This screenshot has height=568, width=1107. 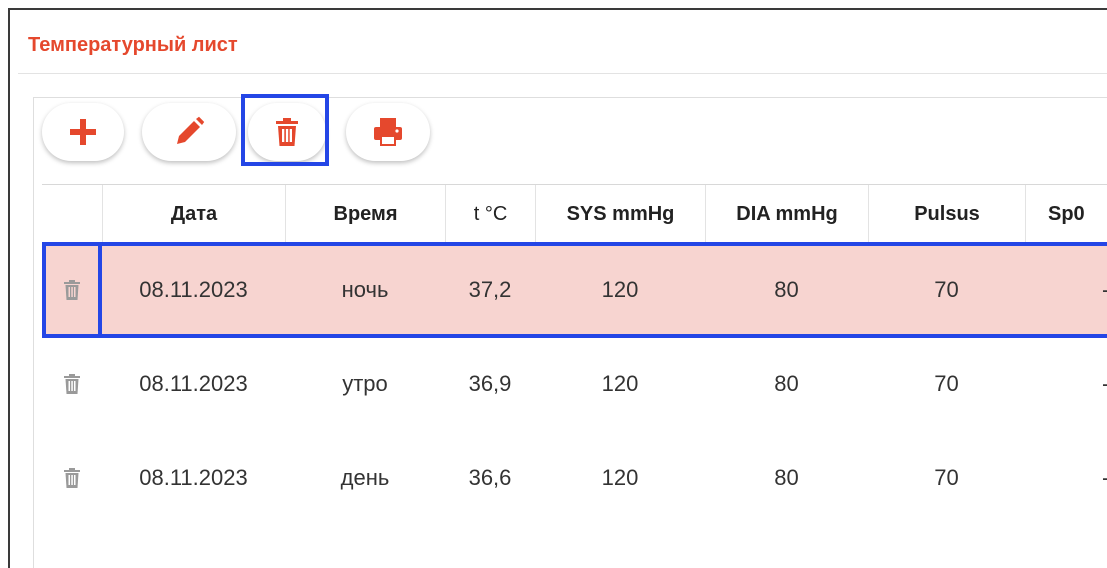 What do you see at coordinates (365, 214) in the screenshot?
I see `header-time: Время` at bounding box center [365, 214].